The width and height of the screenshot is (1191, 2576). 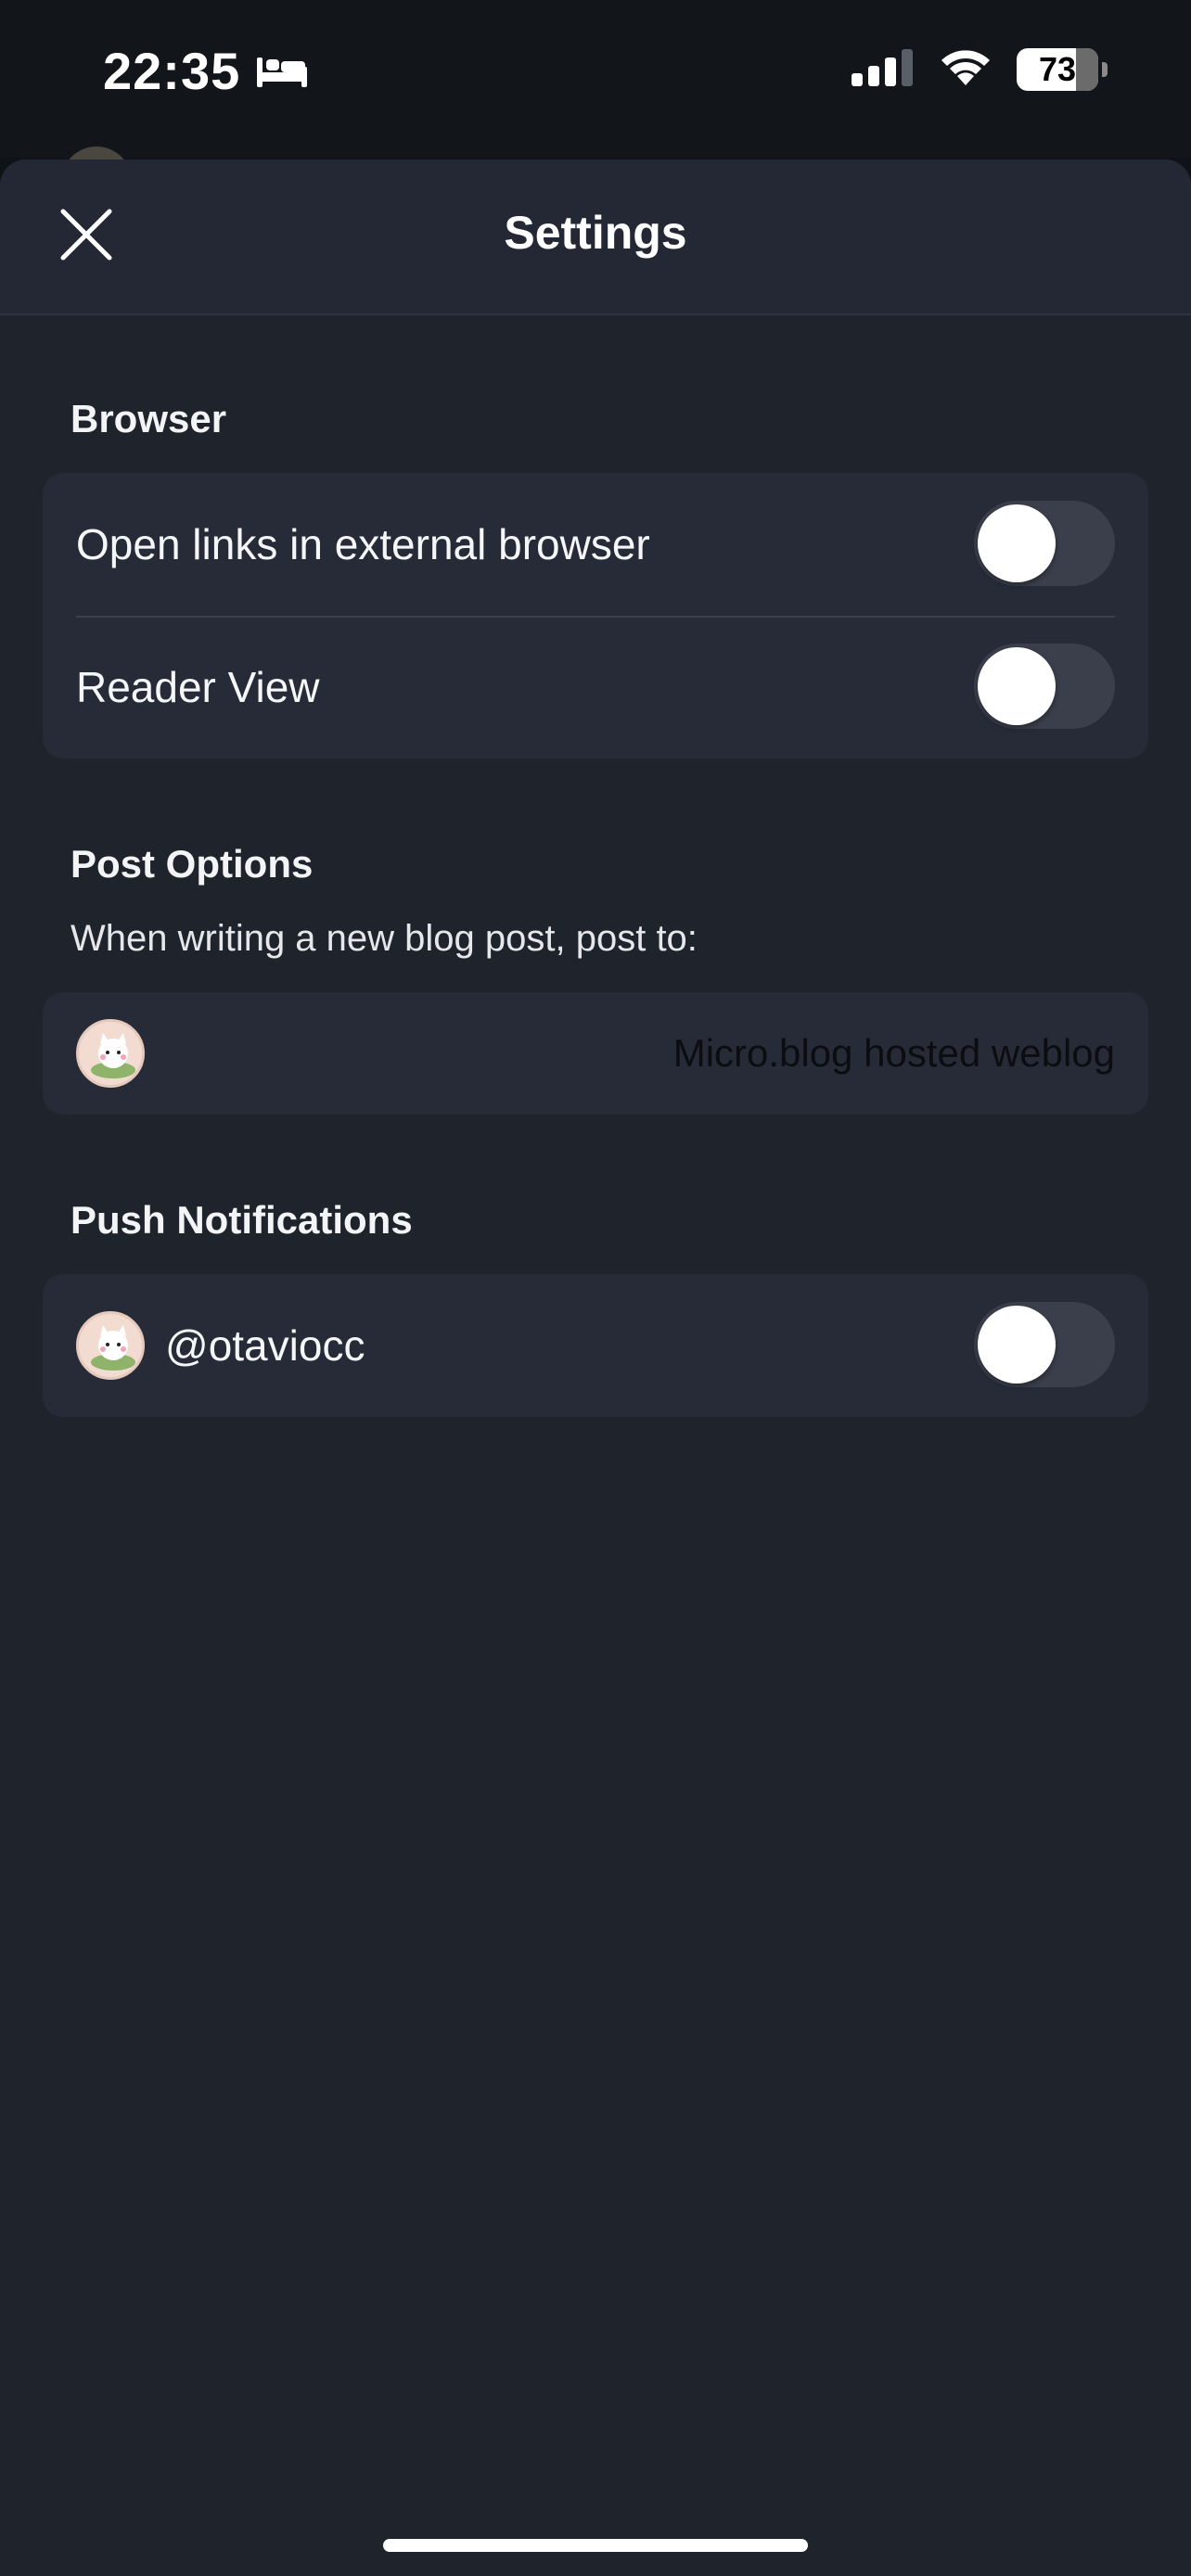 What do you see at coordinates (1044, 686) in the screenshot?
I see `toggle-reader-view` at bounding box center [1044, 686].